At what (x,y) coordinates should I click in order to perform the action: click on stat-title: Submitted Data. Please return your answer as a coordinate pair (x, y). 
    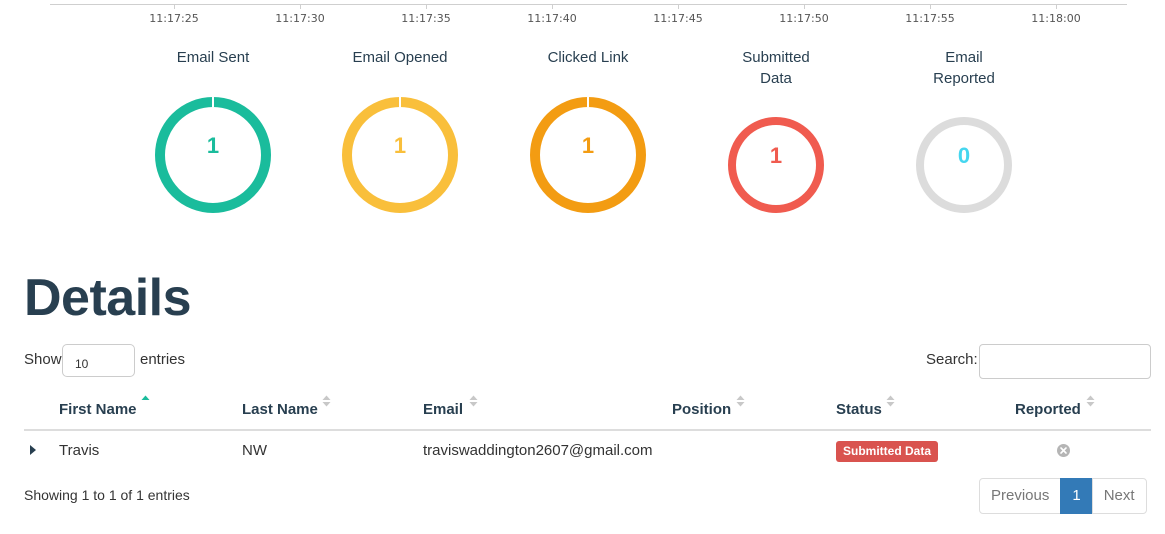
    Looking at the image, I should click on (776, 68).